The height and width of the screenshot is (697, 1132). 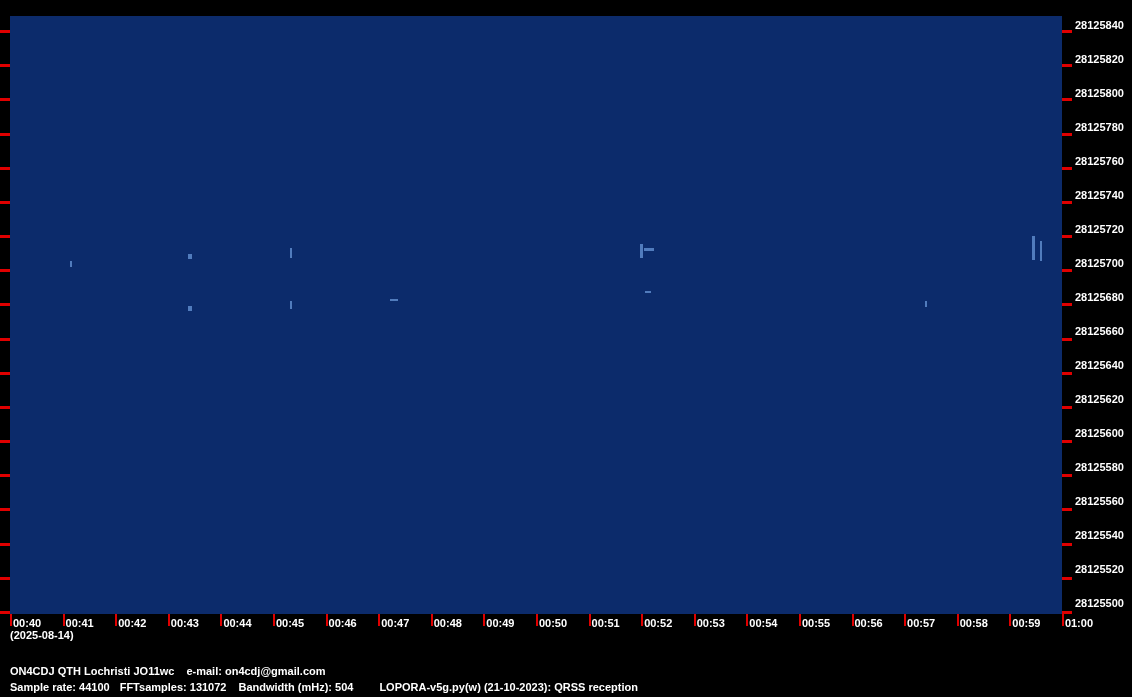 I want to click on frequency-label: 28125740, so click(x=1099, y=195).